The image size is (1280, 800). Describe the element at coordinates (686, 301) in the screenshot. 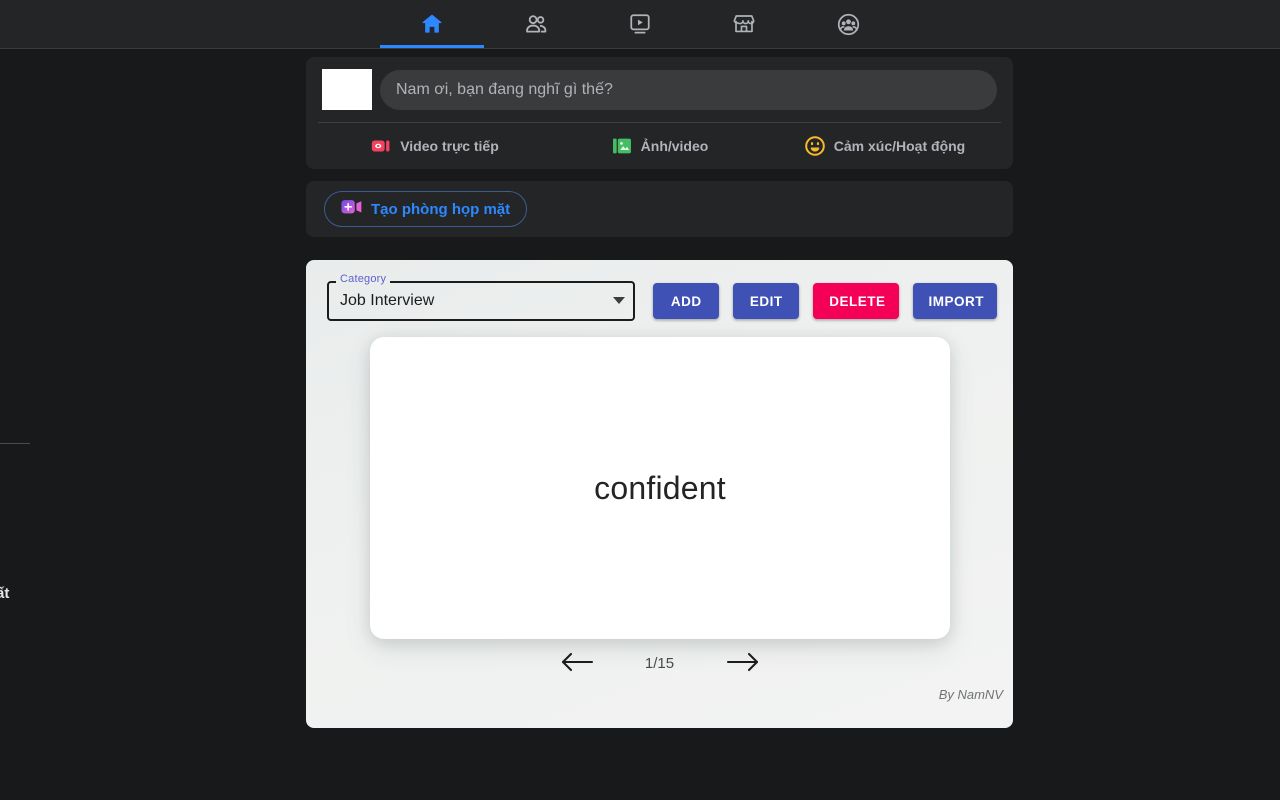

I see `add-button: ADD` at that location.